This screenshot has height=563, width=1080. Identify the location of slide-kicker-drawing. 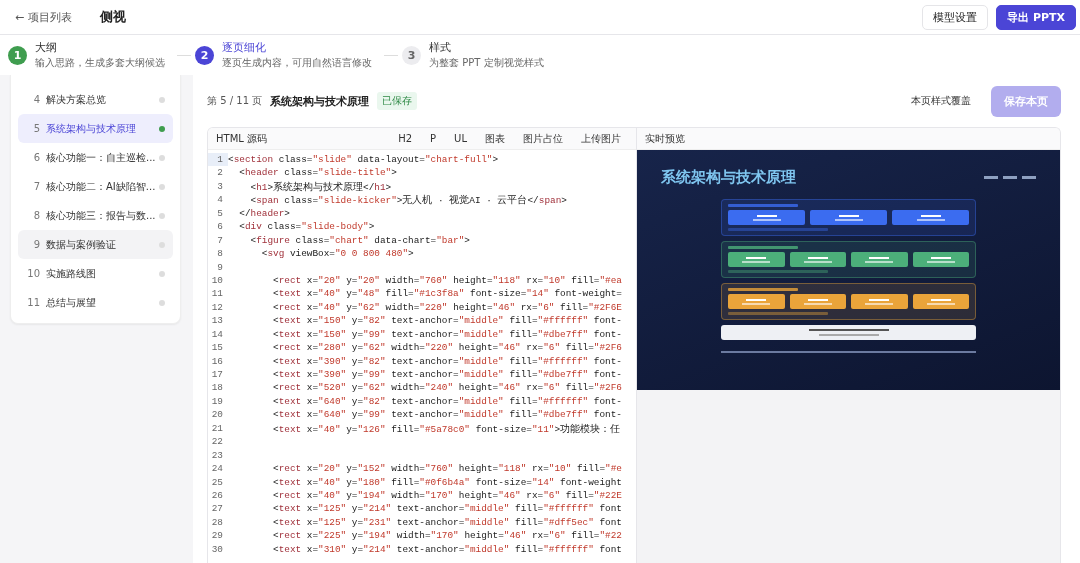
(1010, 177).